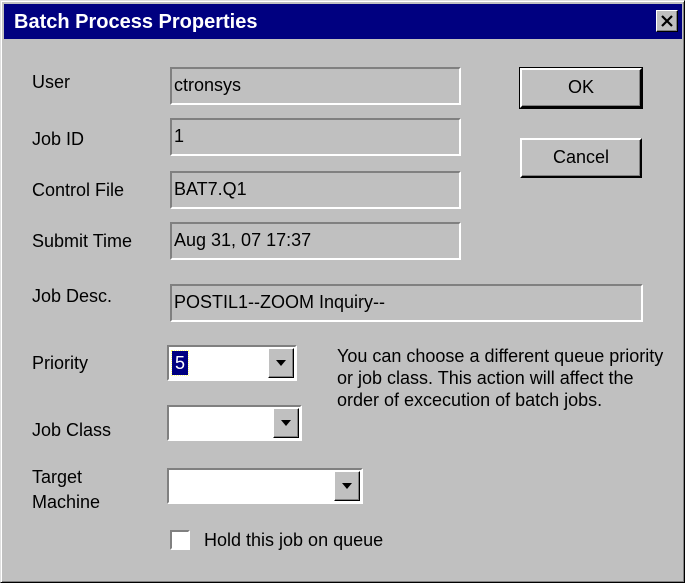 This screenshot has height=583, width=685. Describe the element at coordinates (179, 136) in the screenshot. I see `job-id-value: 1` at that location.